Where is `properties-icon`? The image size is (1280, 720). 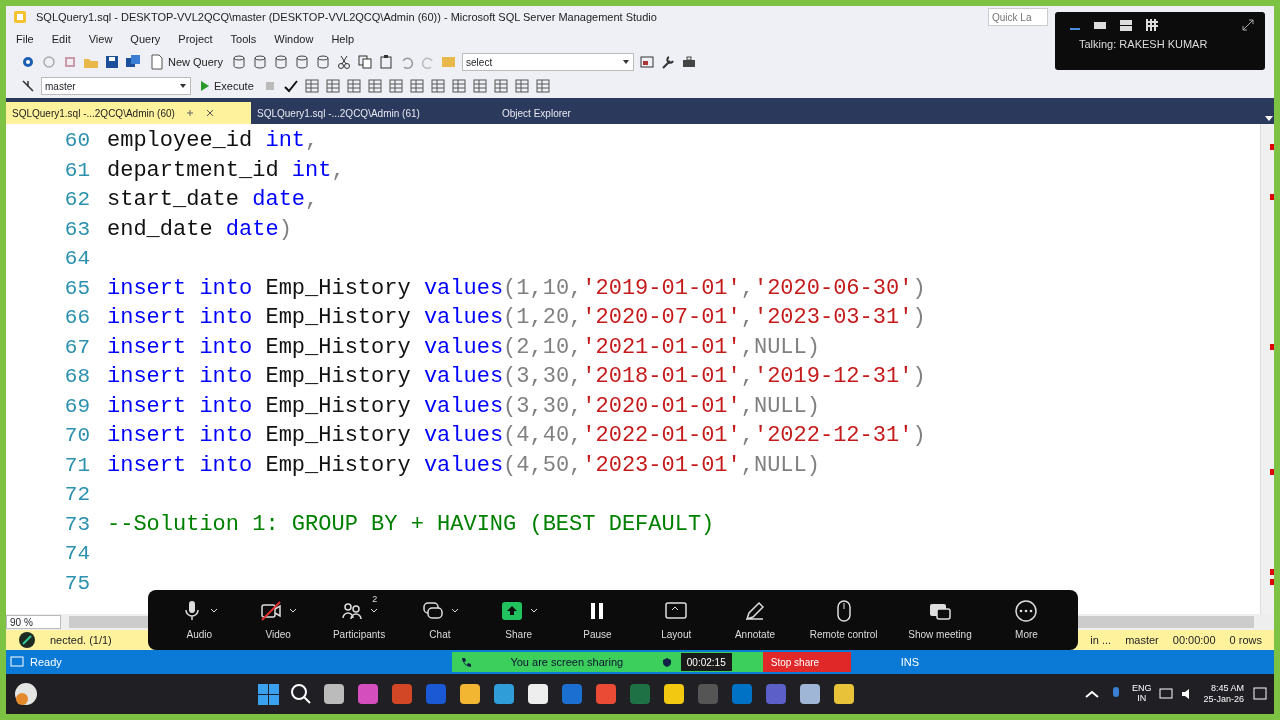
properties-icon is located at coordinates (647, 62).